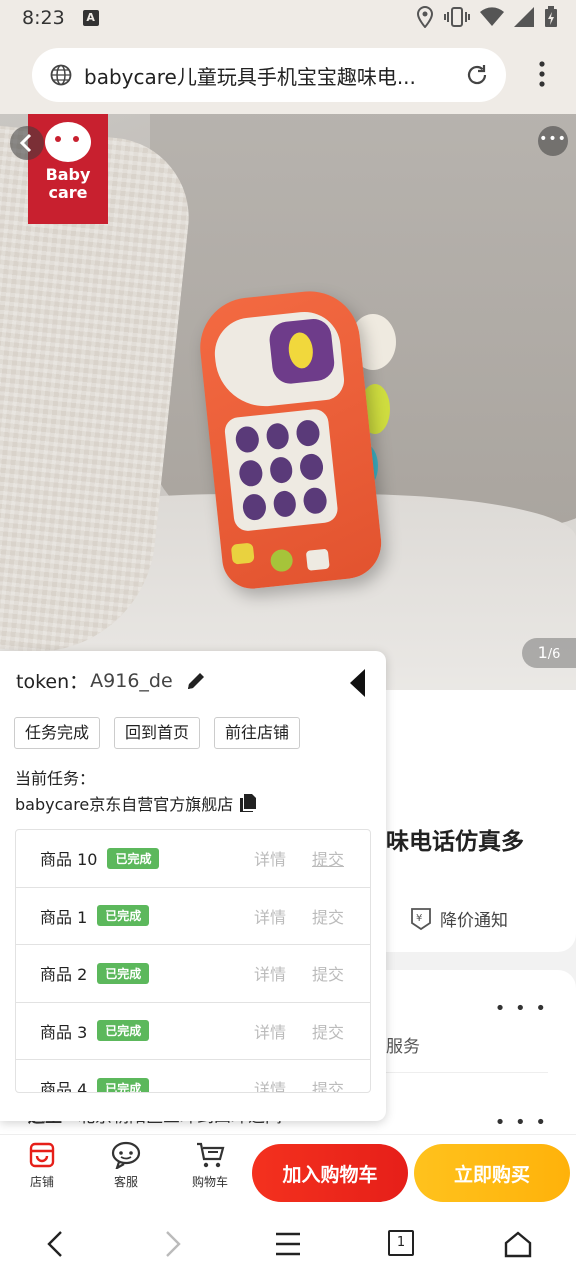 This screenshot has width=576, height=1280. I want to click on back-home-button: 回到首页, so click(157, 733).